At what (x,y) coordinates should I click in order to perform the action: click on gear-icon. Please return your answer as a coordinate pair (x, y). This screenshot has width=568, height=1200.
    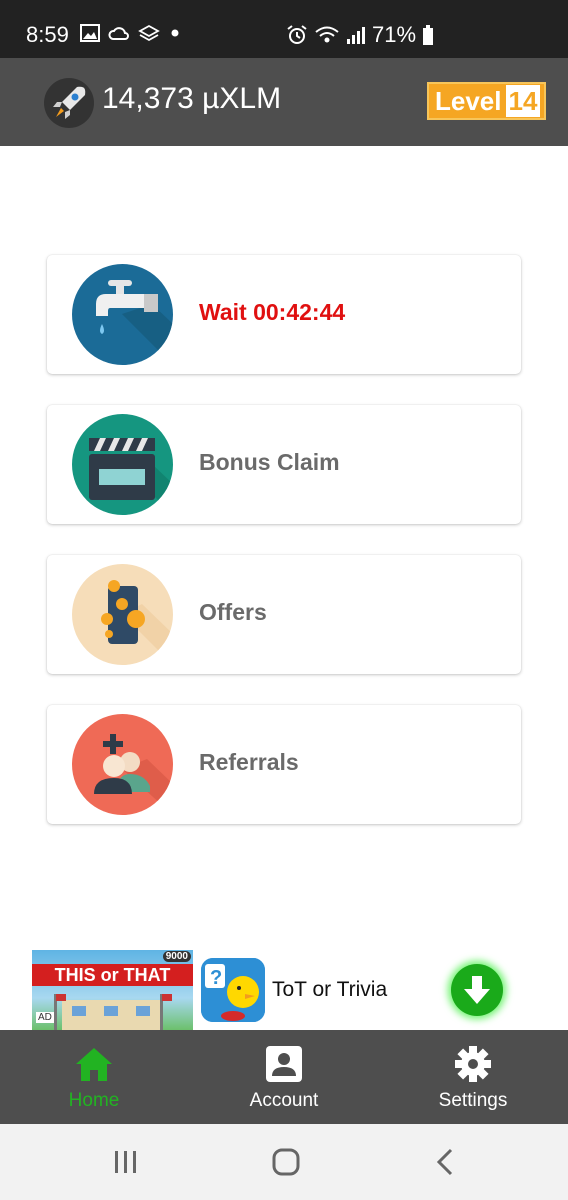
    Looking at the image, I should click on (473, 1064).